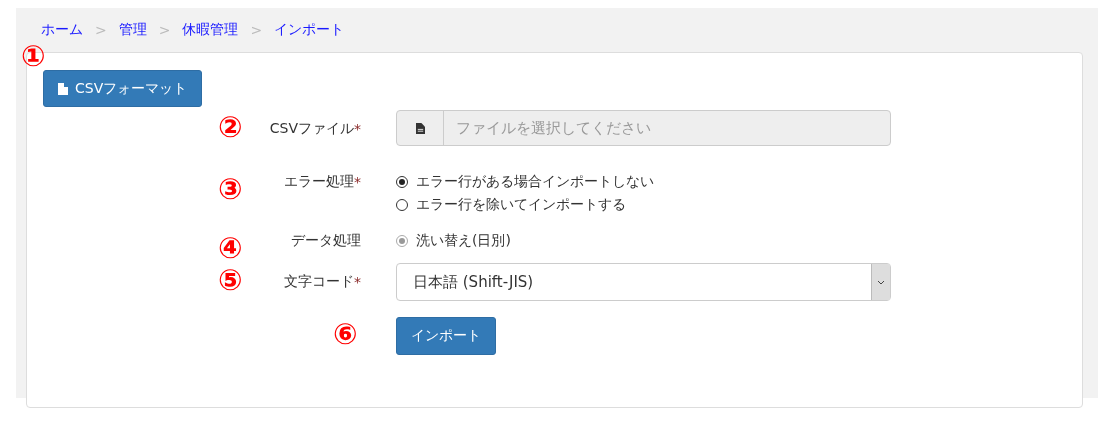 Image resolution: width=1107 pixels, height=428 pixels. What do you see at coordinates (881, 282) in the screenshot?
I see `caret-icon` at bounding box center [881, 282].